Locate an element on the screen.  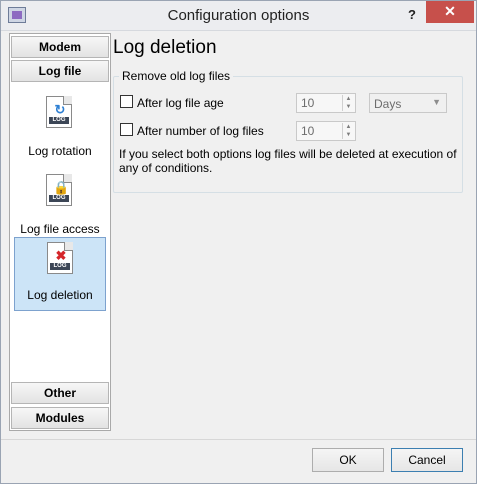
cancel-button: Cancel is located at coordinates (427, 460).